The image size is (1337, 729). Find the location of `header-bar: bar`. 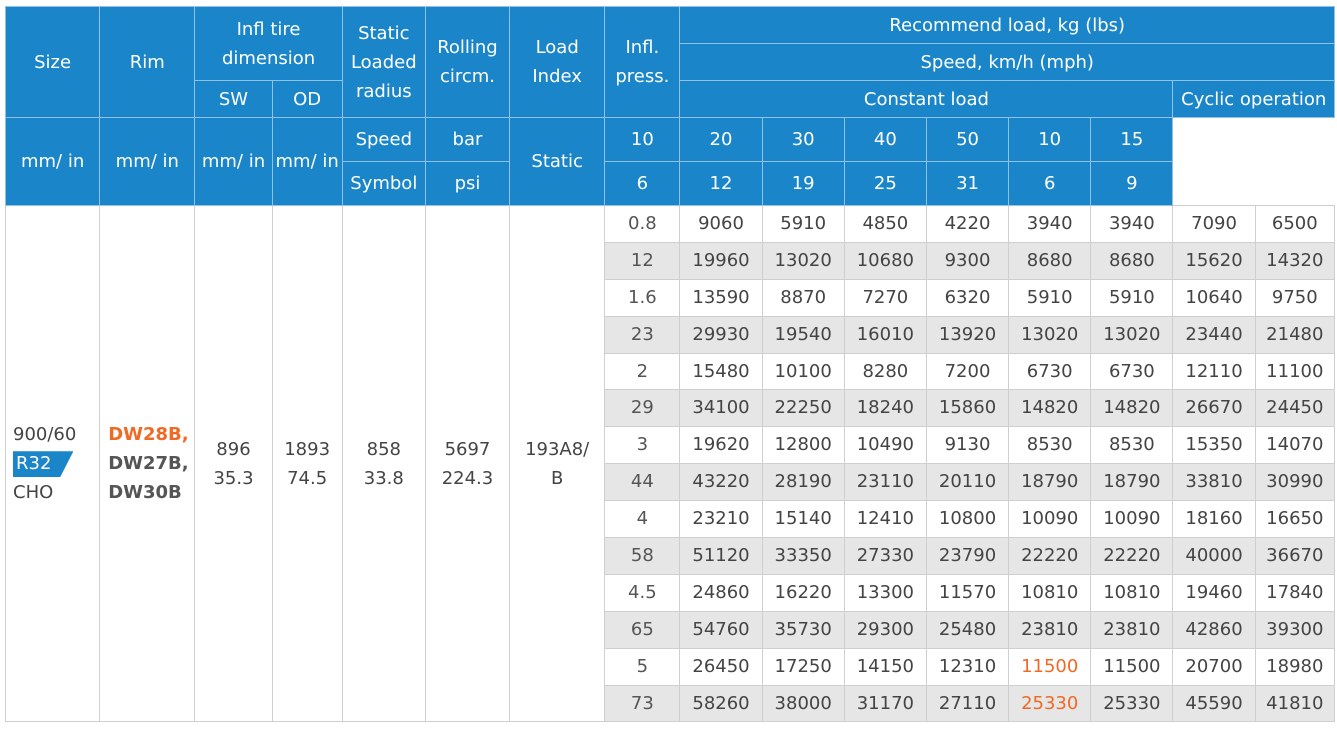

header-bar: bar is located at coordinates (467, 139).